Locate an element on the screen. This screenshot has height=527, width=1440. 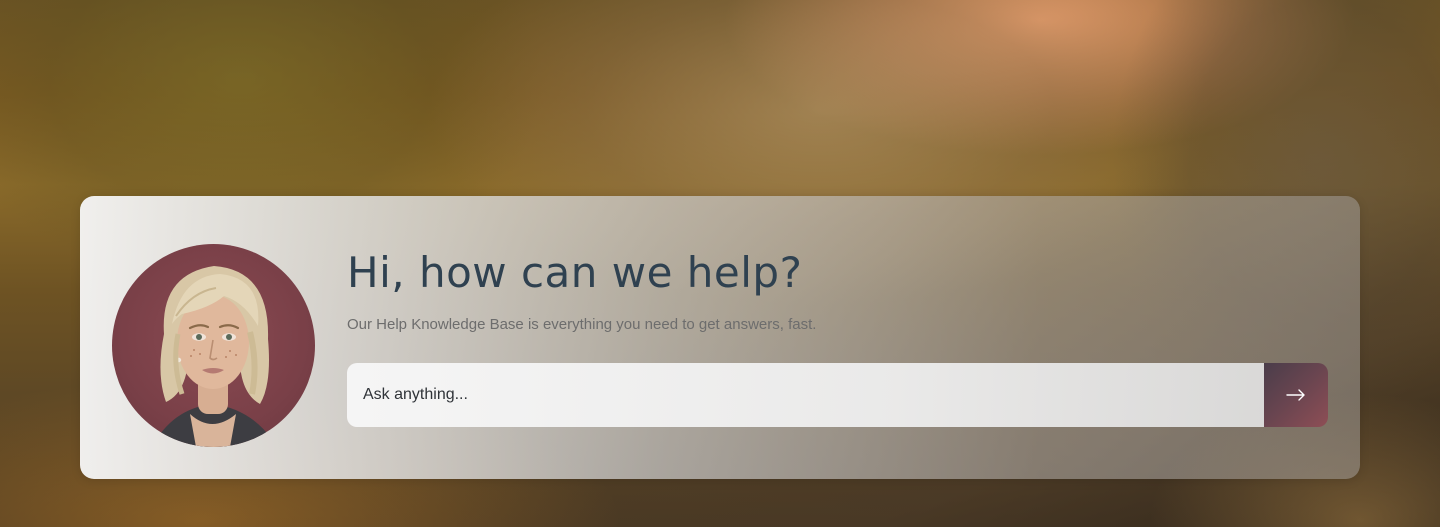
page-title: Hi, how can we help? is located at coordinates (575, 272).